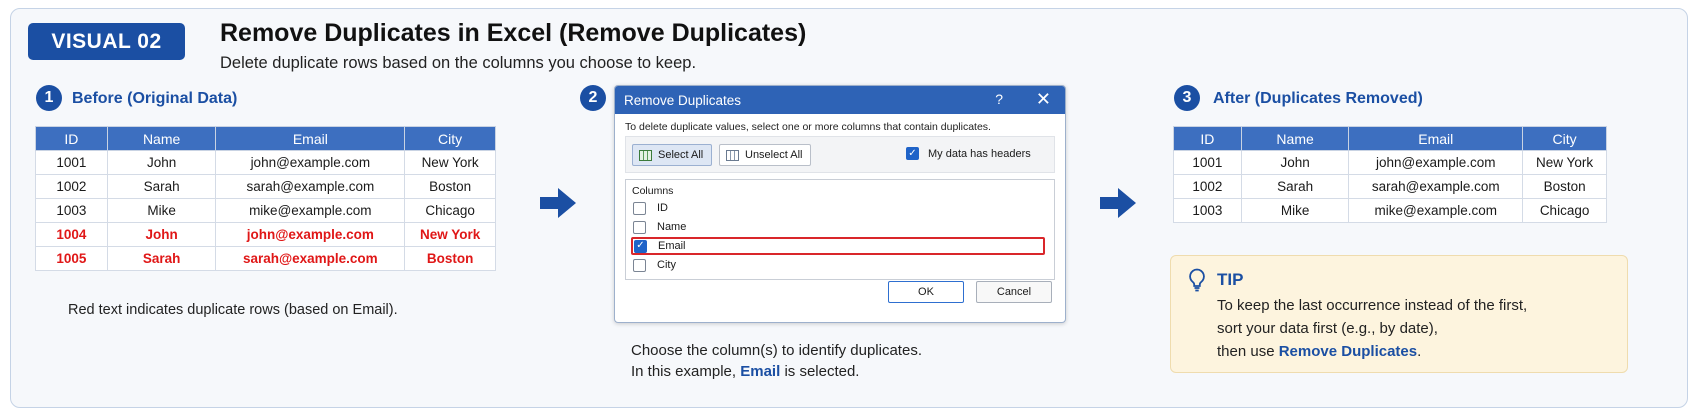 The width and height of the screenshot is (1695, 415). I want to click on columns-list: Columns ID Name ✓ Email City, so click(840, 229).